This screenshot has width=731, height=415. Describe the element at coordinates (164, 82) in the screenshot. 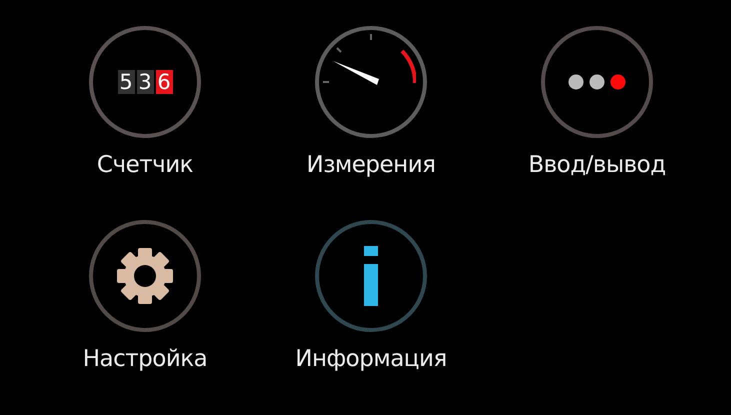

I see `counter-digit: 6` at that location.